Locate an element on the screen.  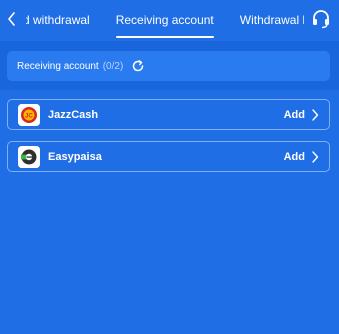
refresh-button is located at coordinates (138, 66).